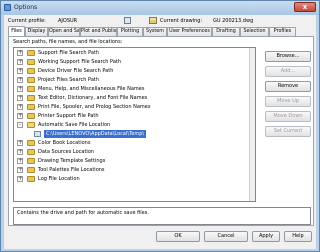 The width and height of the screenshot is (320, 252). What do you see at coordinates (298, 236) in the screenshot?
I see `help-button: Help` at bounding box center [298, 236].